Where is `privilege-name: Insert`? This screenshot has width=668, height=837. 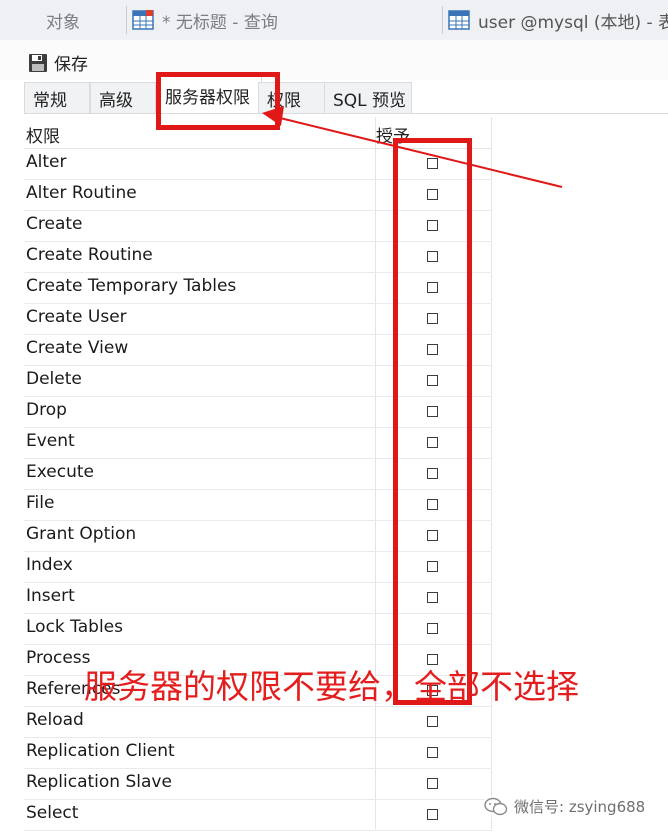
privilege-name: Insert is located at coordinates (50, 596).